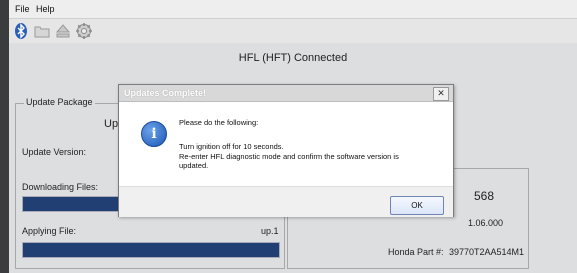  What do you see at coordinates (42, 31) in the screenshot?
I see `folder-icon` at bounding box center [42, 31].